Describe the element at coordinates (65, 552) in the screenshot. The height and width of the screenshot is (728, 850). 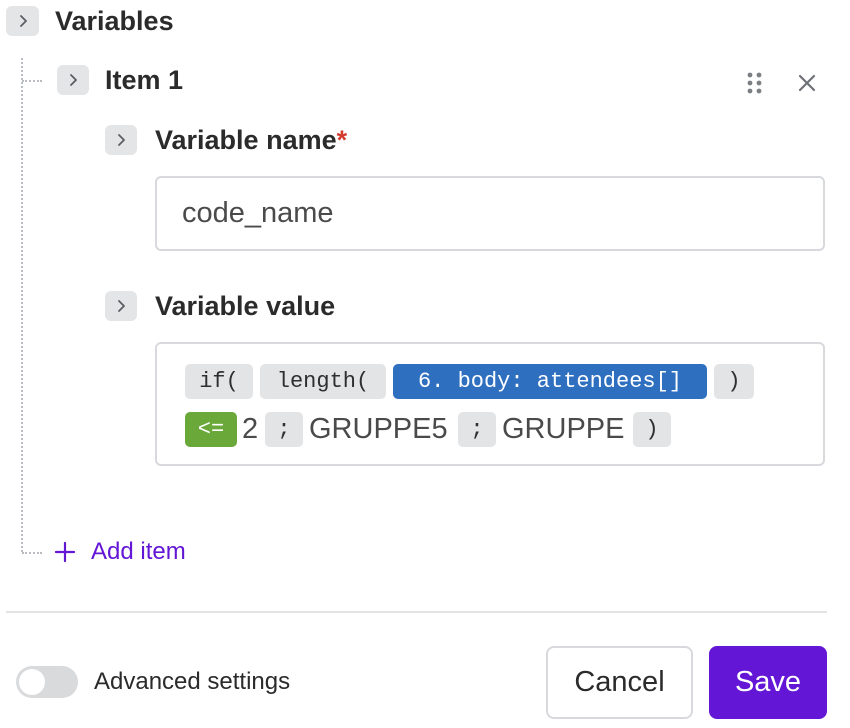
I see `plus-icon` at that location.